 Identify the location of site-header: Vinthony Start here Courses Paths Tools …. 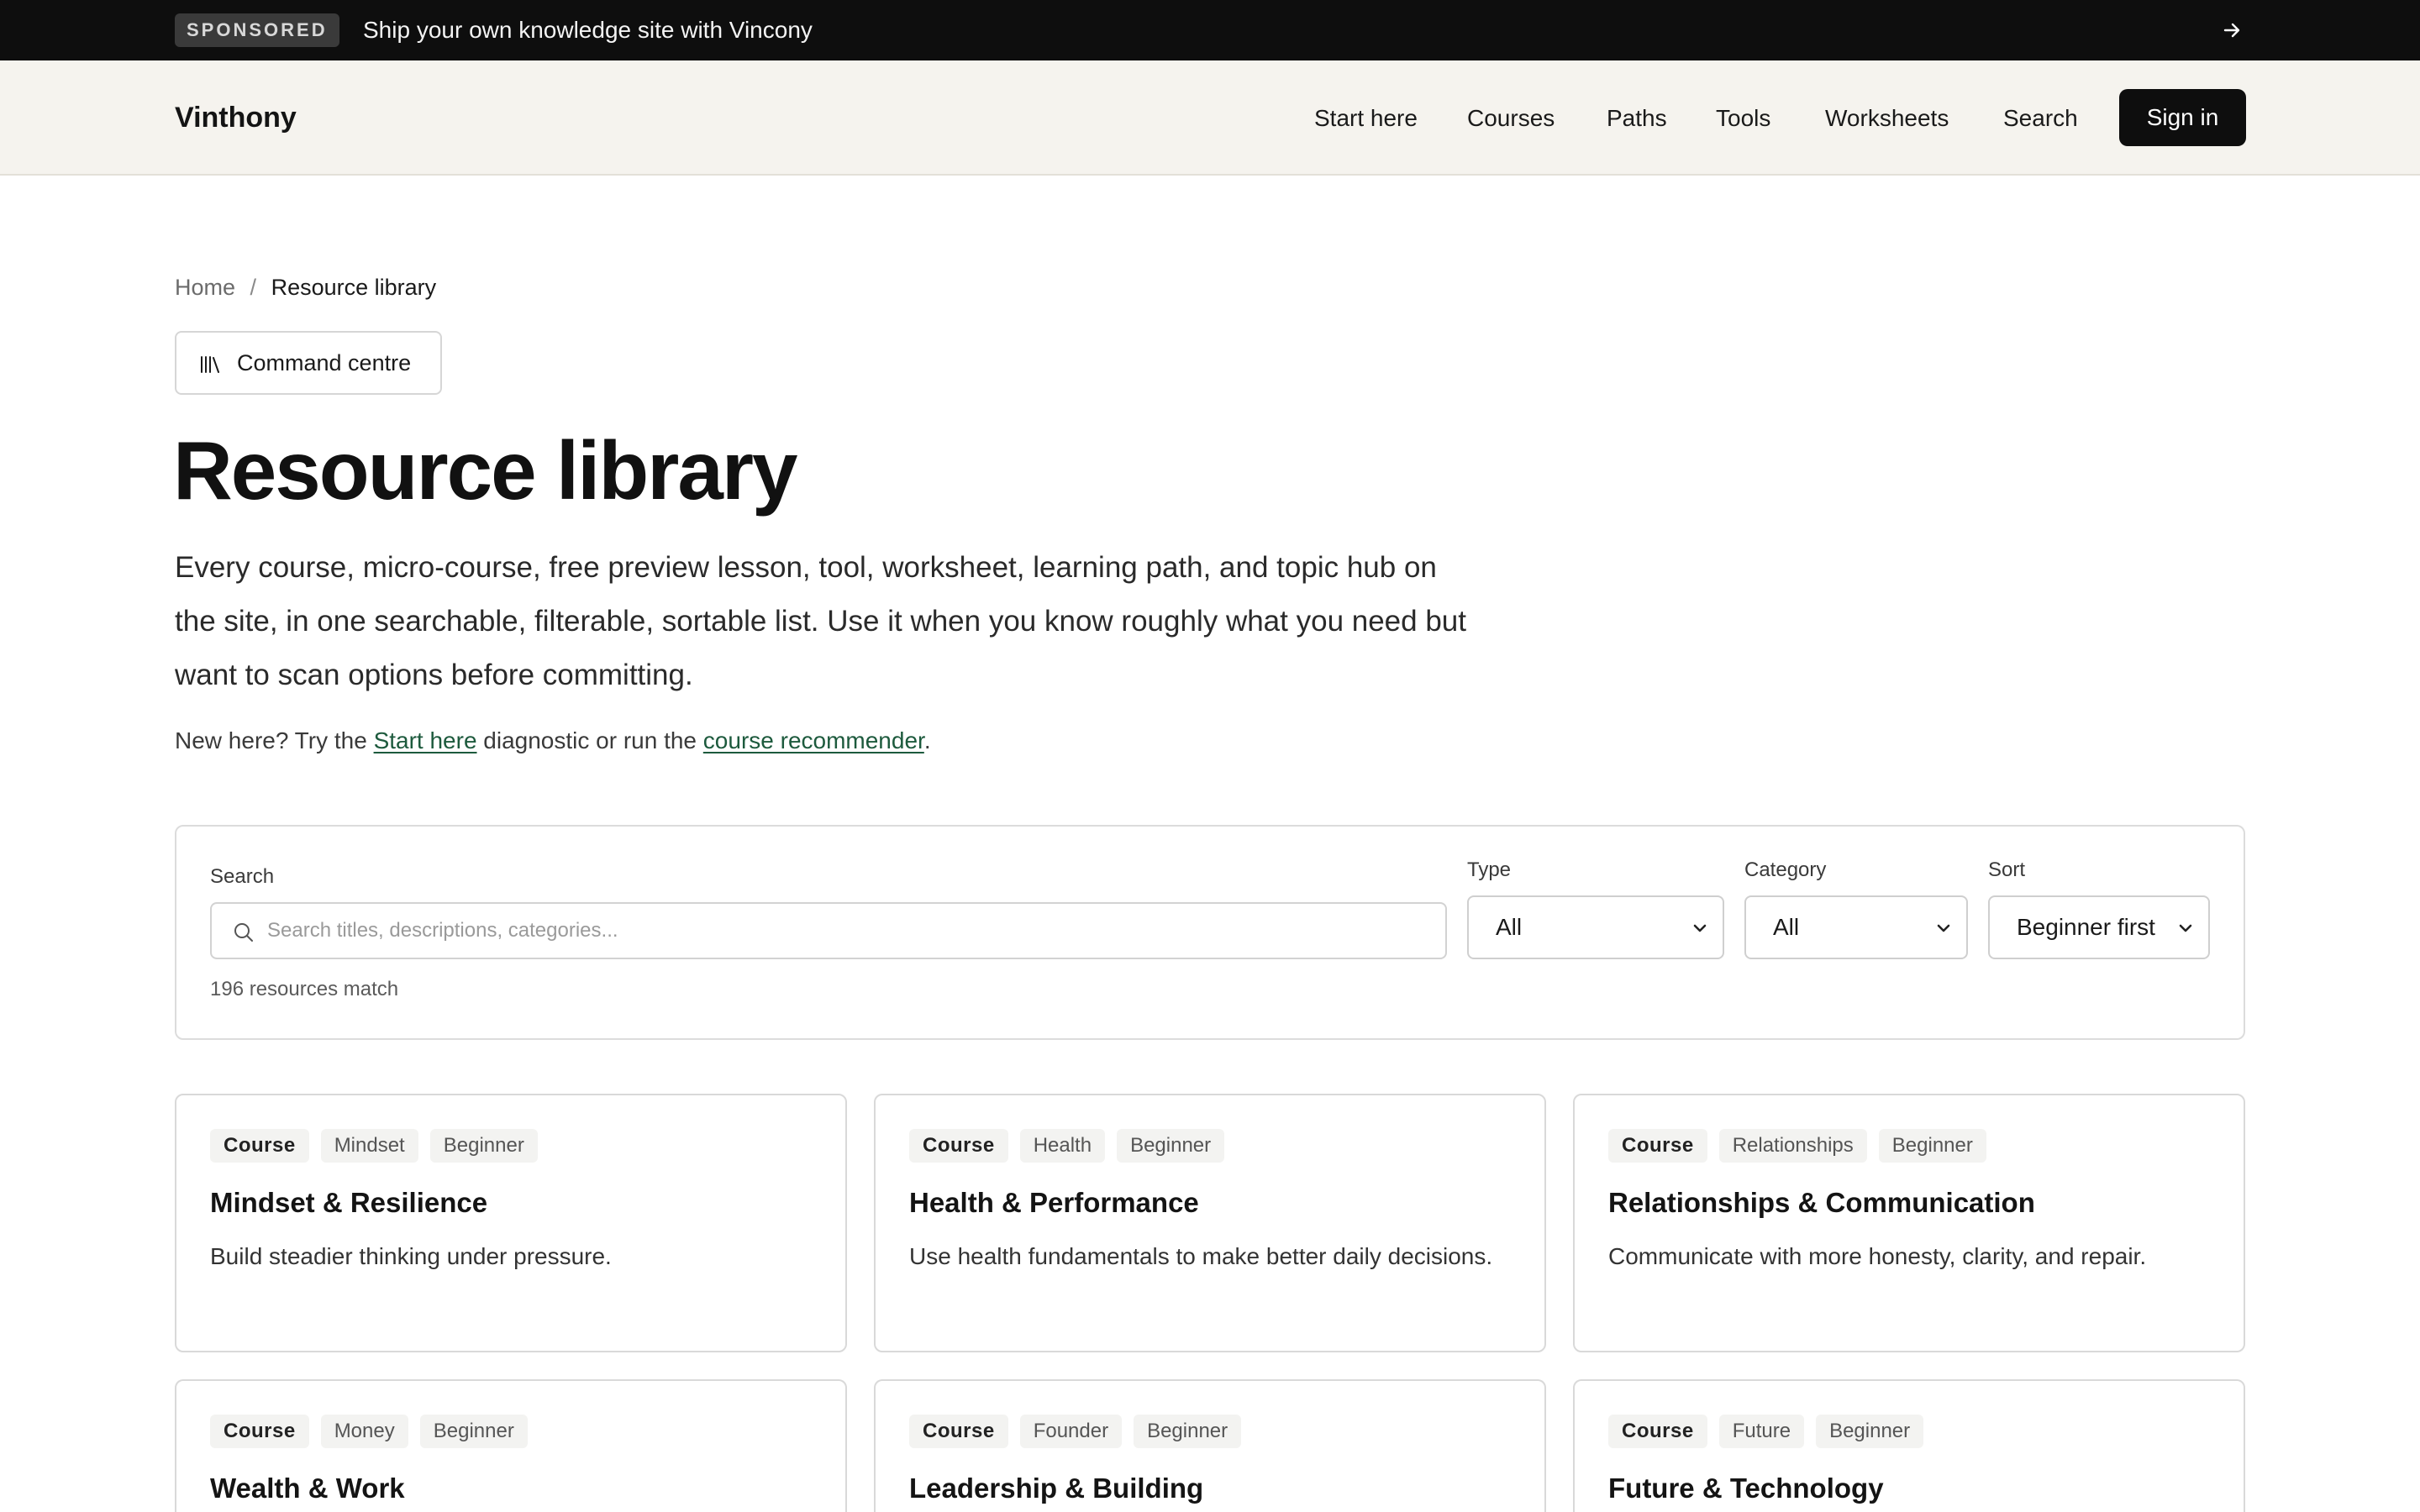
(1210, 118).